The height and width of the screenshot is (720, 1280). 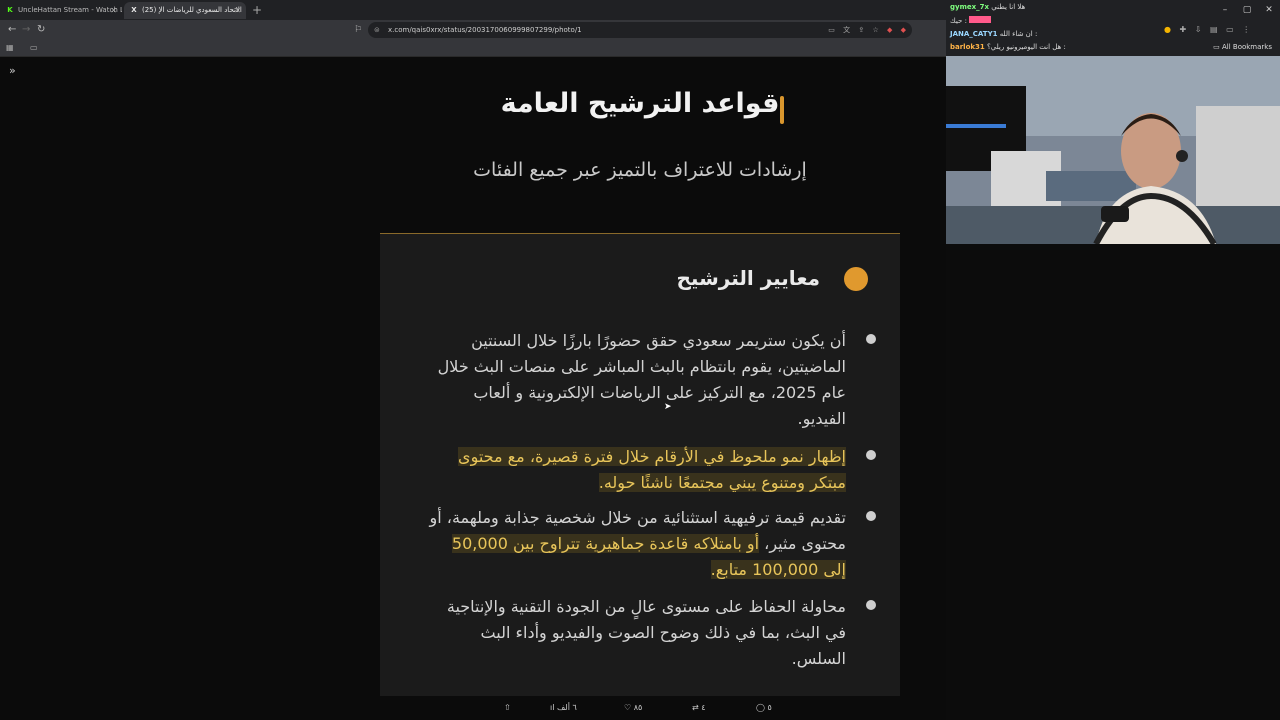 What do you see at coordinates (1008, 7) in the screenshot?
I see `chat-text: هلا انا يطني` at bounding box center [1008, 7].